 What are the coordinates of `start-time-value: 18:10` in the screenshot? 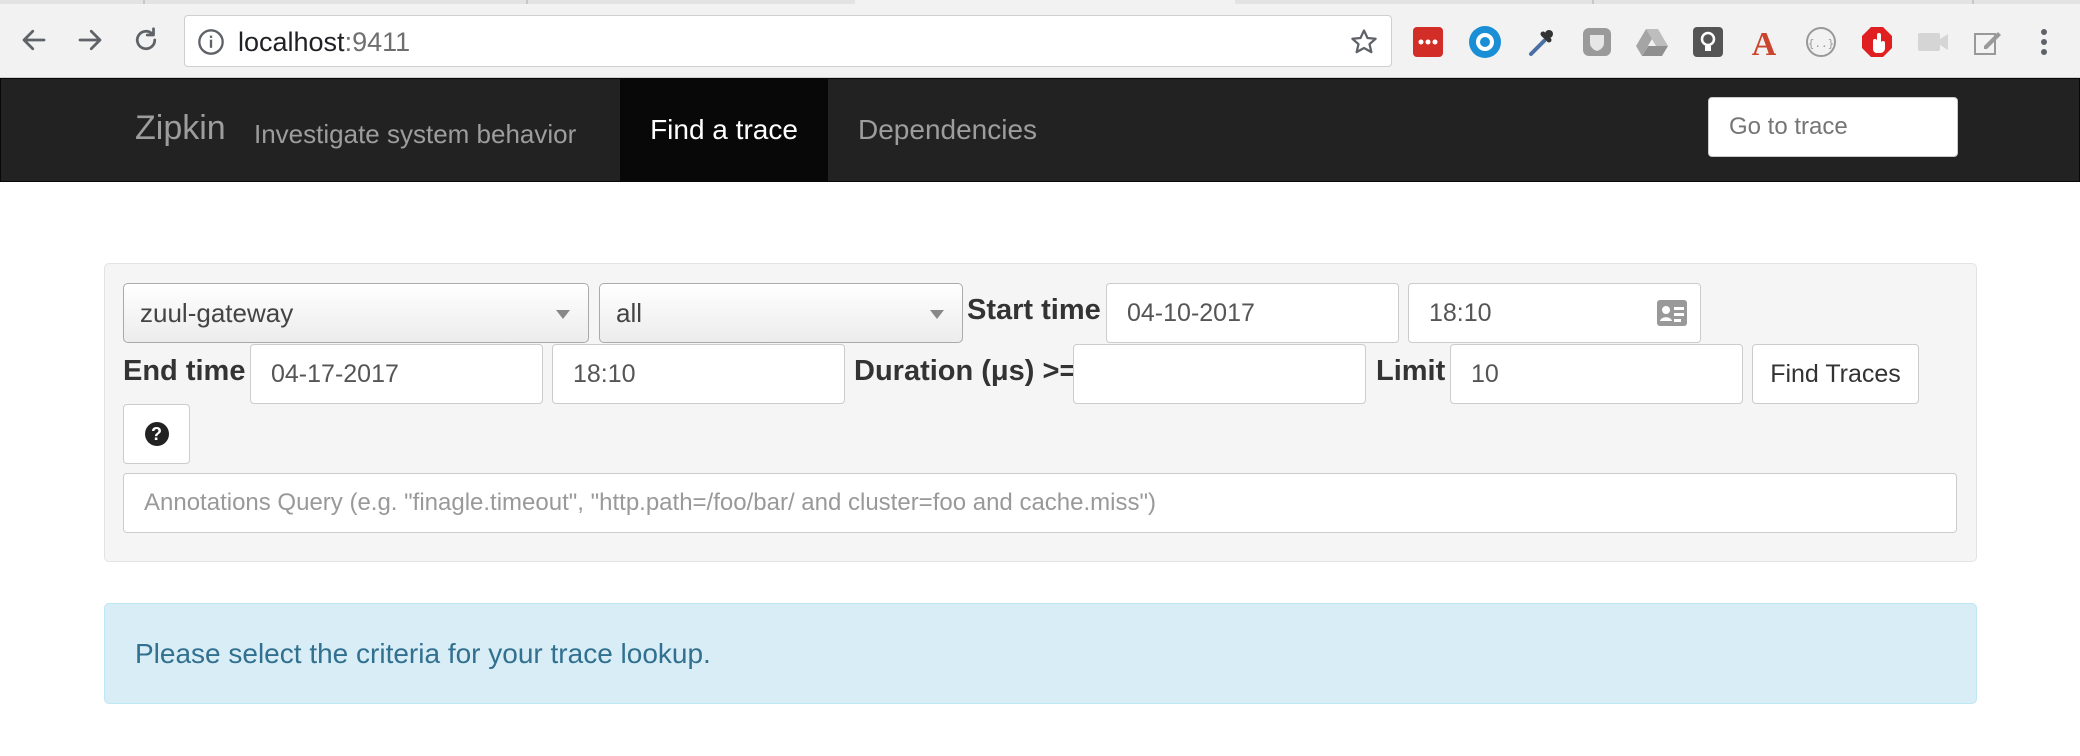 It's located at (1460, 312).